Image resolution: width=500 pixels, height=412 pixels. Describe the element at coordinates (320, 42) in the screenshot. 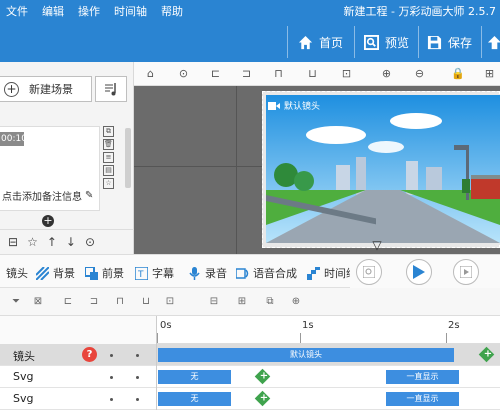

I see `home-button: 首页` at that location.